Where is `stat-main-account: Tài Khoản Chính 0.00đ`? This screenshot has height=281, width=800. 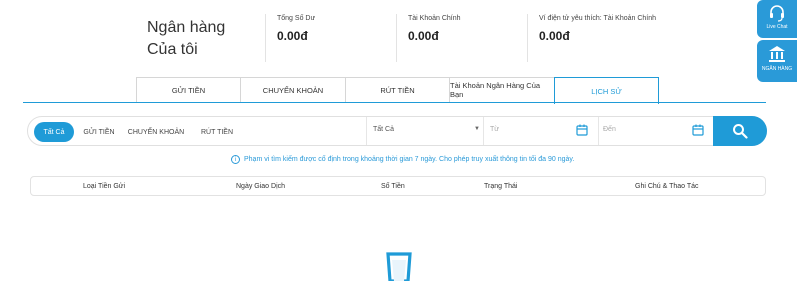
stat-main-account: Tài Khoản Chính 0.00đ is located at coordinates (434, 29).